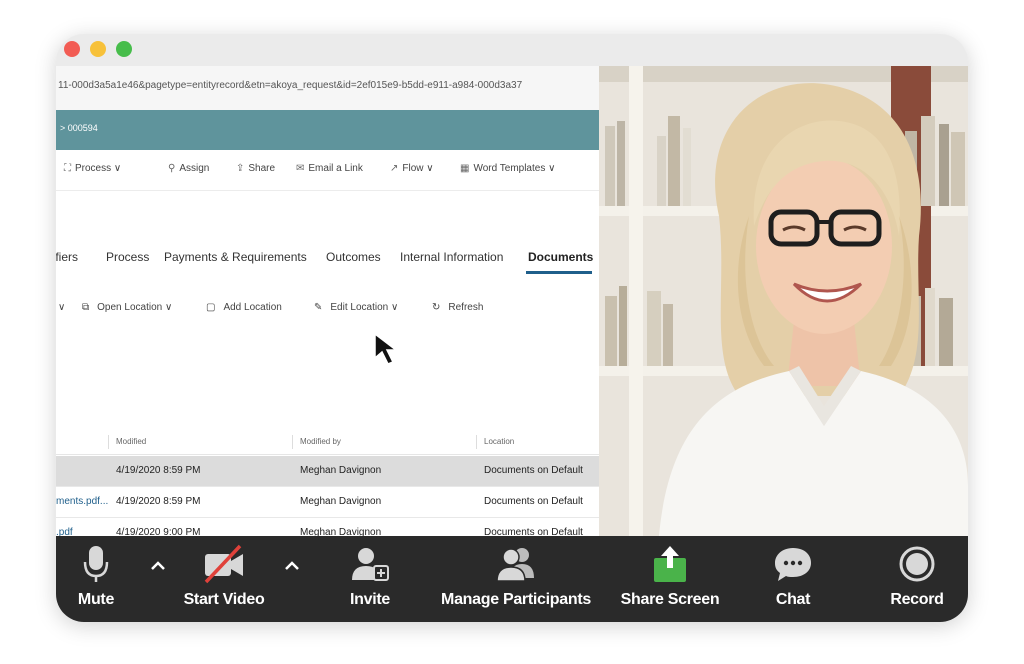  I want to click on column-modified-by: Modified by, so click(320, 441).